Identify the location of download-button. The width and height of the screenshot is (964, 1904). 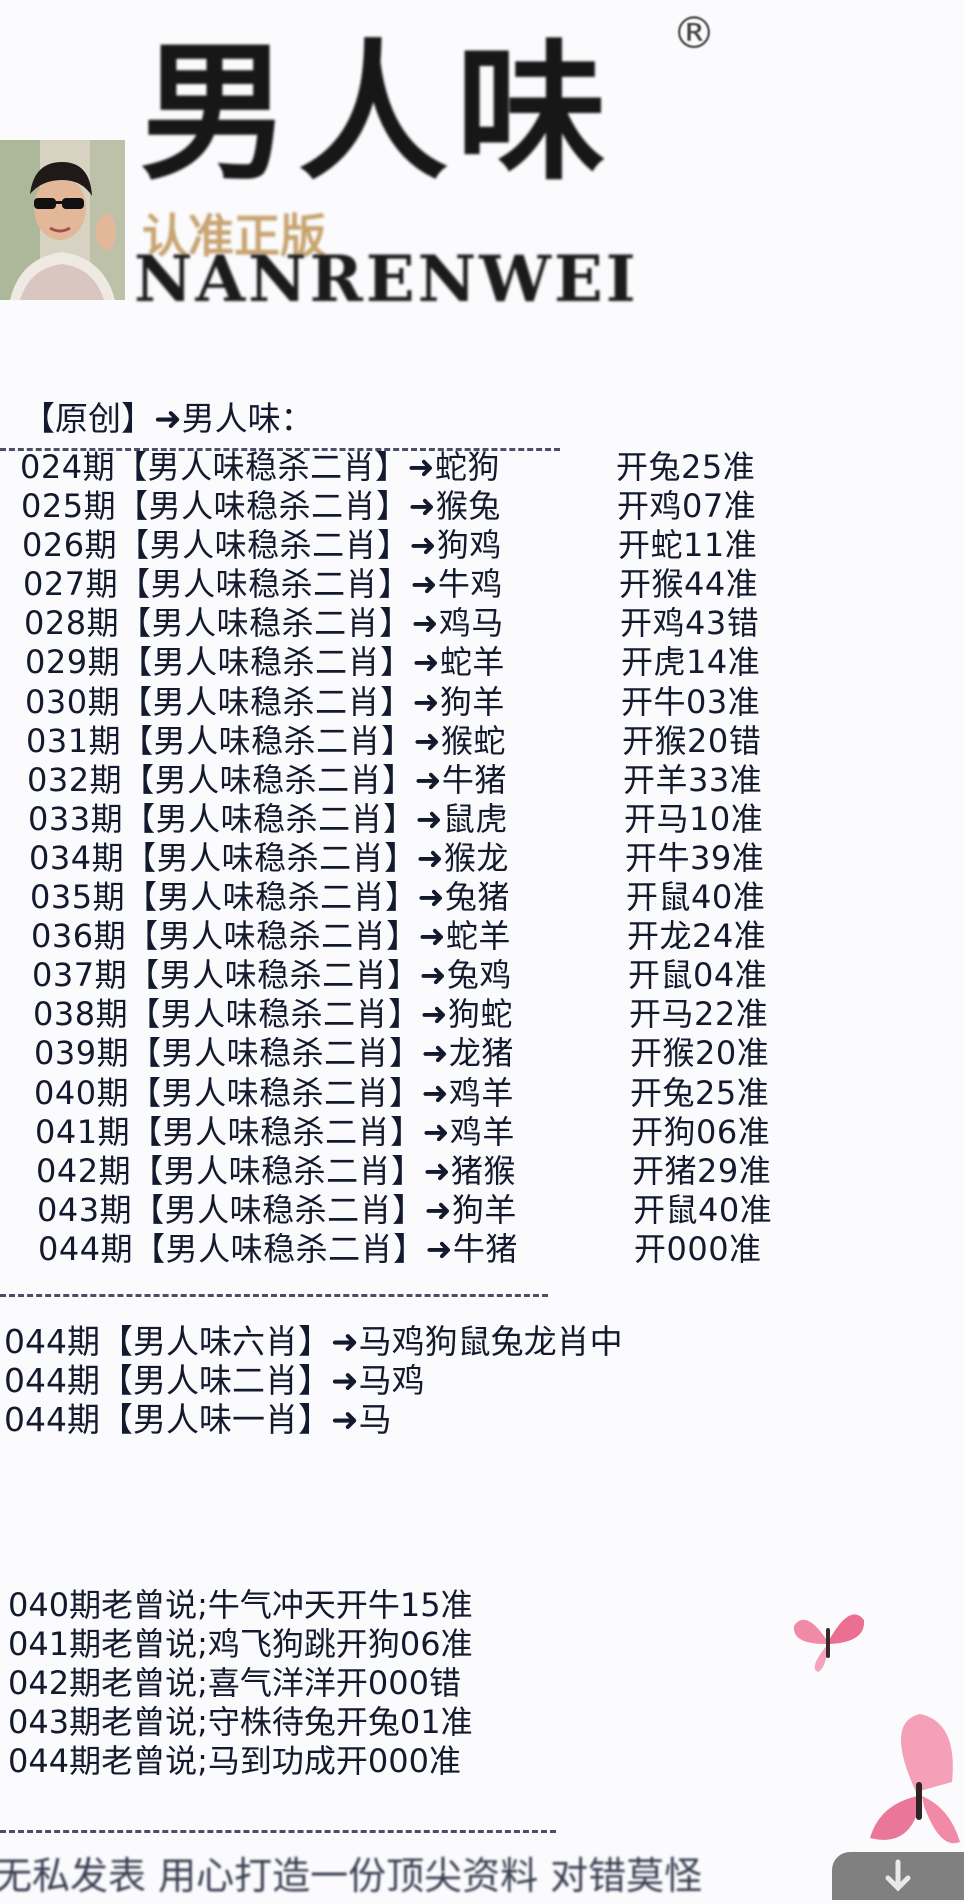
(898, 1876).